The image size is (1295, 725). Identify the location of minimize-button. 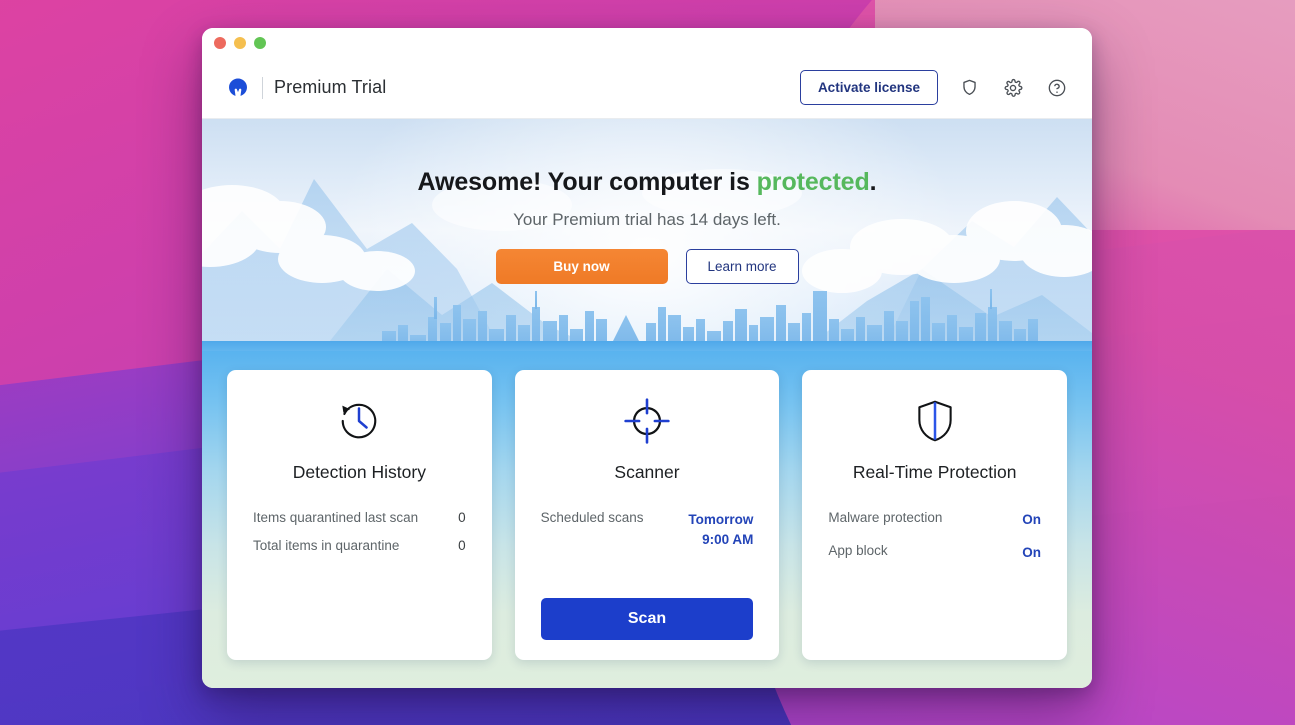
(240, 42).